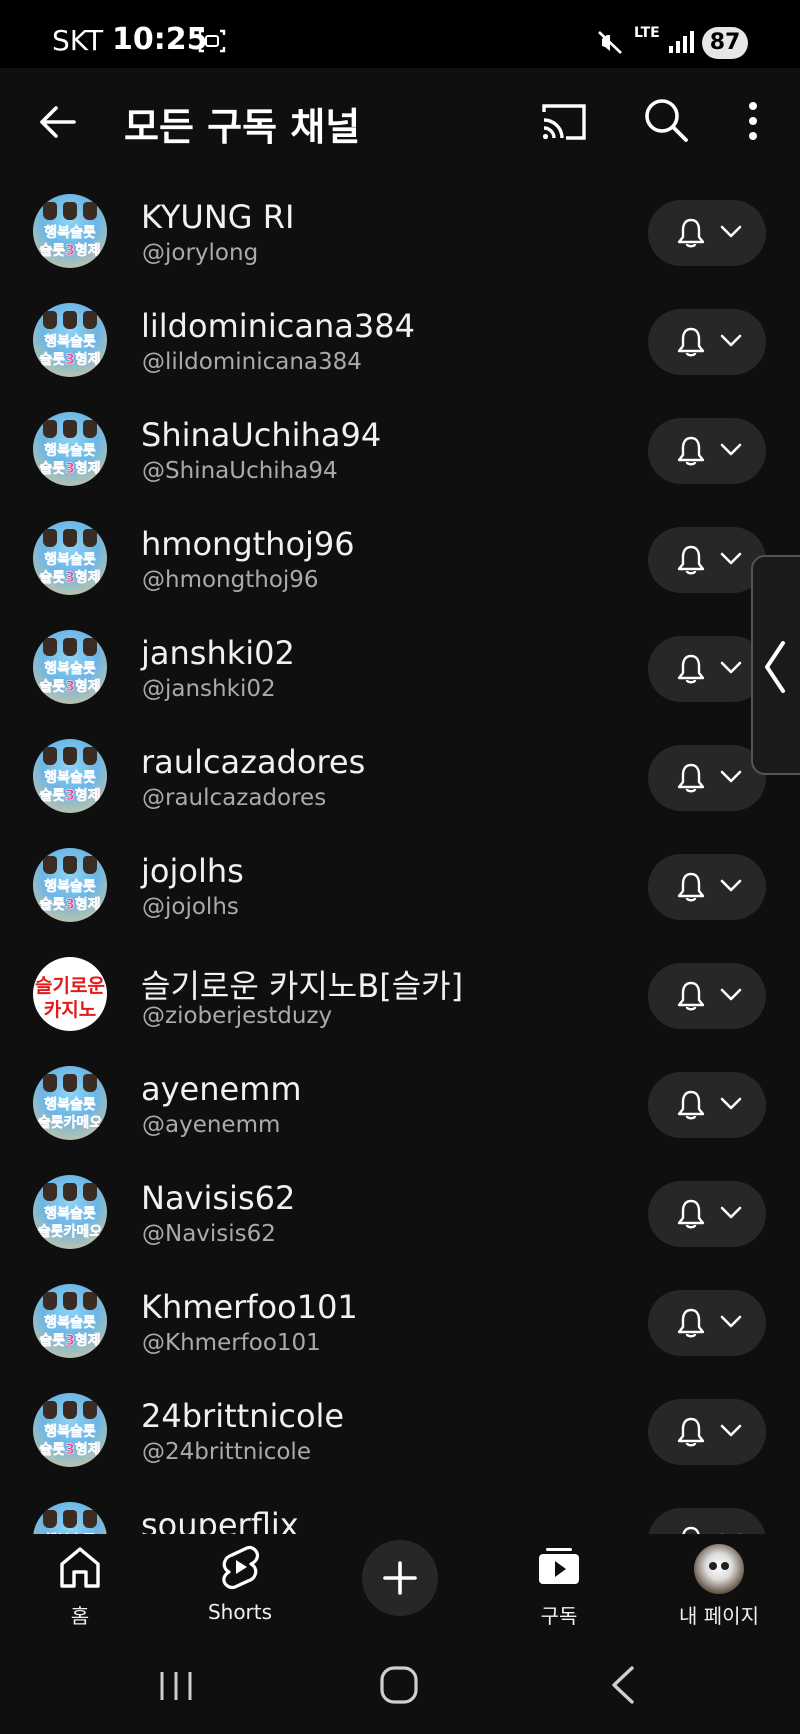 The width and height of the screenshot is (800, 1734). What do you see at coordinates (400, 450) in the screenshot?
I see `channel-row: 행복슬롯 슬롯3형제 ShinaUchiha94 @ShinaUchiha94` at bounding box center [400, 450].